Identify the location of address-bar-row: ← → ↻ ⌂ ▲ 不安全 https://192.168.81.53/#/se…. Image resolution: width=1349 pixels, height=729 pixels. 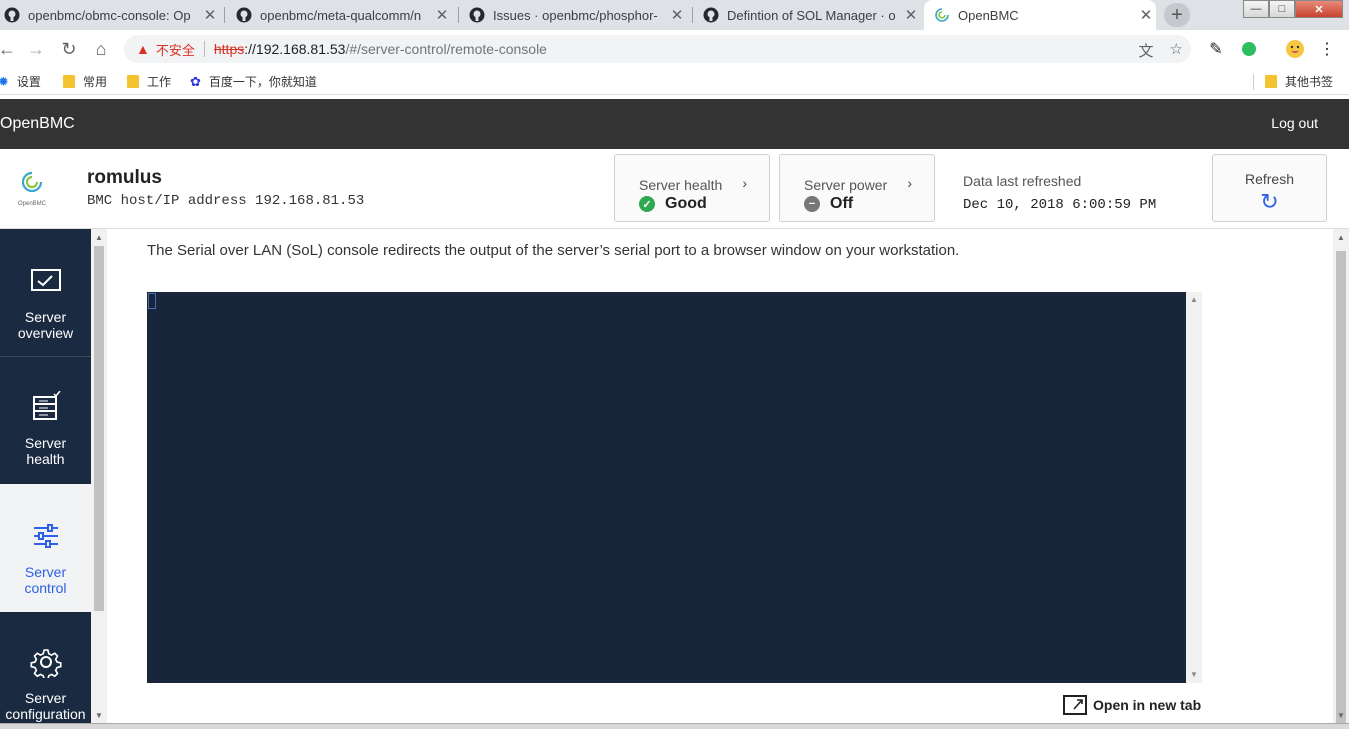
(674, 49).